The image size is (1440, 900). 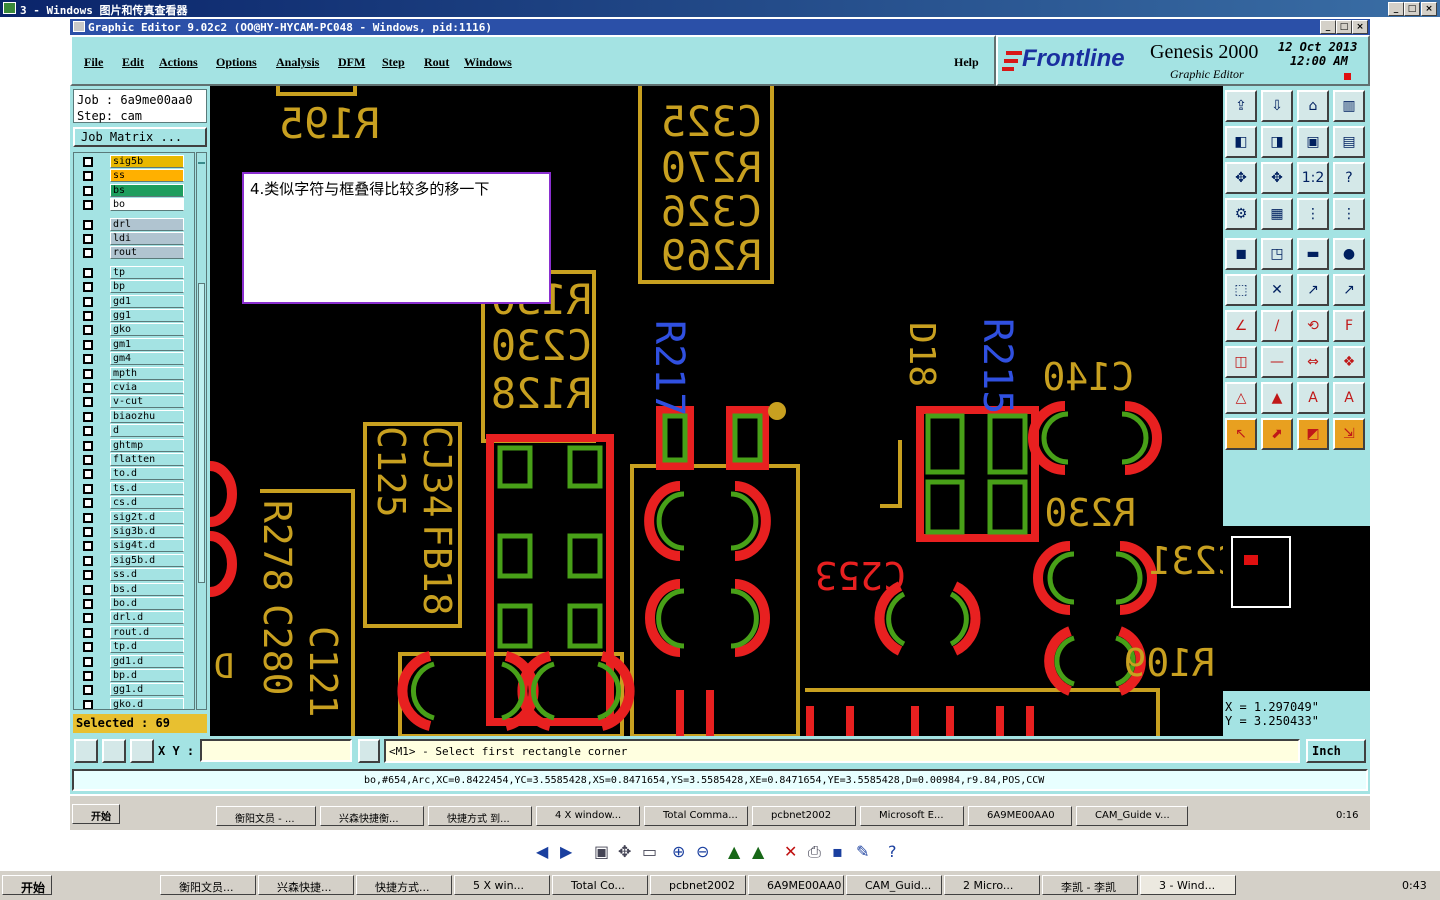 What do you see at coordinates (1349, 214) in the screenshot?
I see `layers-b-tool-icon: ⋮` at bounding box center [1349, 214].